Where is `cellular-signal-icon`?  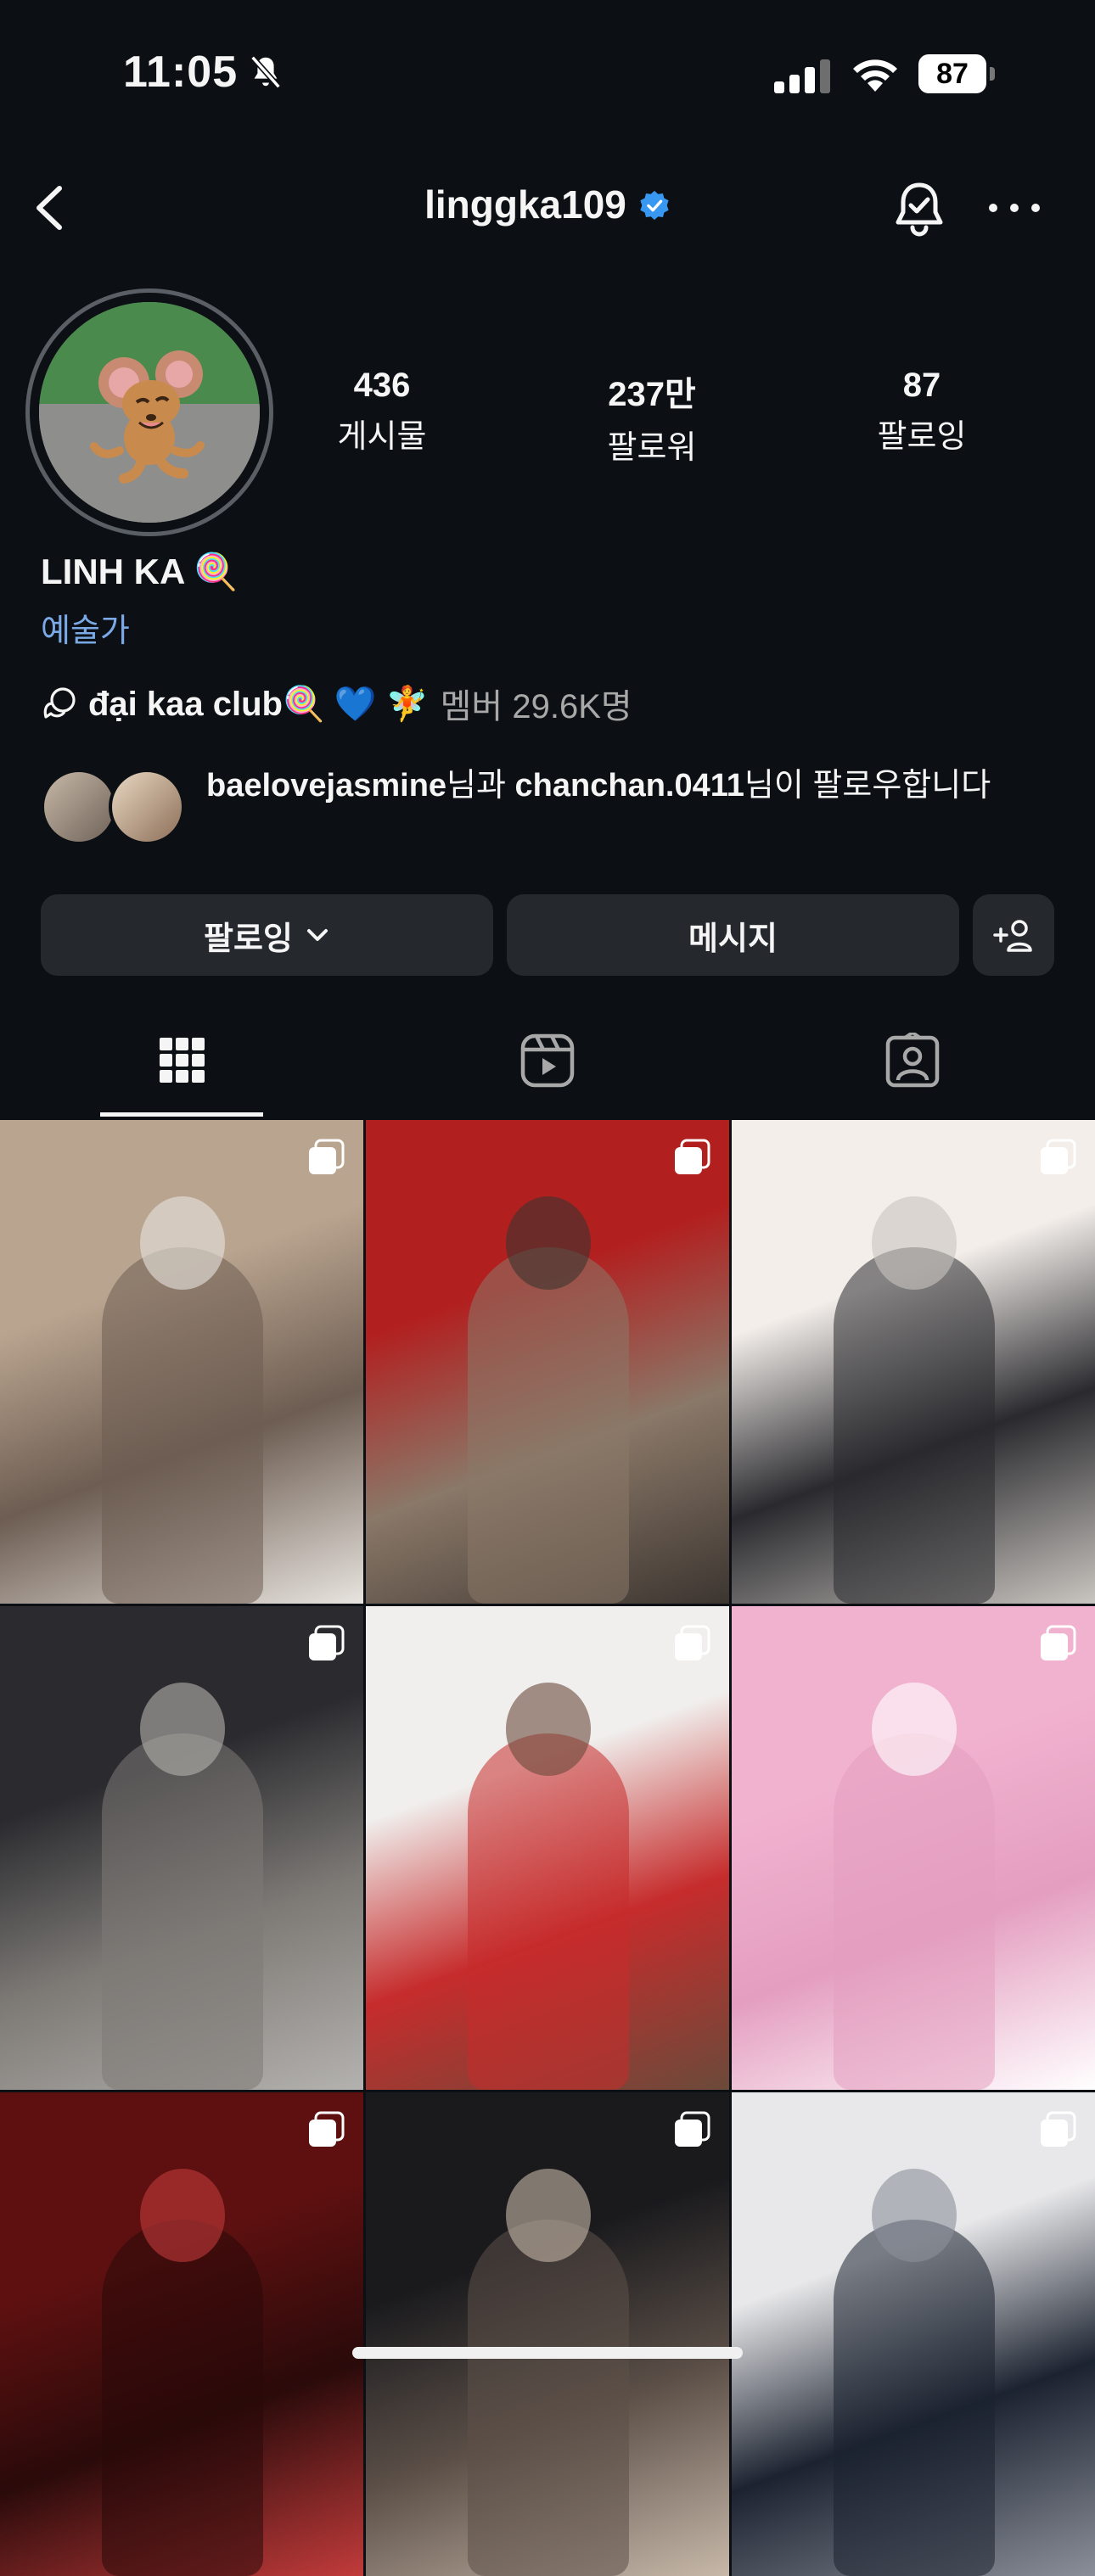 cellular-signal-icon is located at coordinates (802, 76).